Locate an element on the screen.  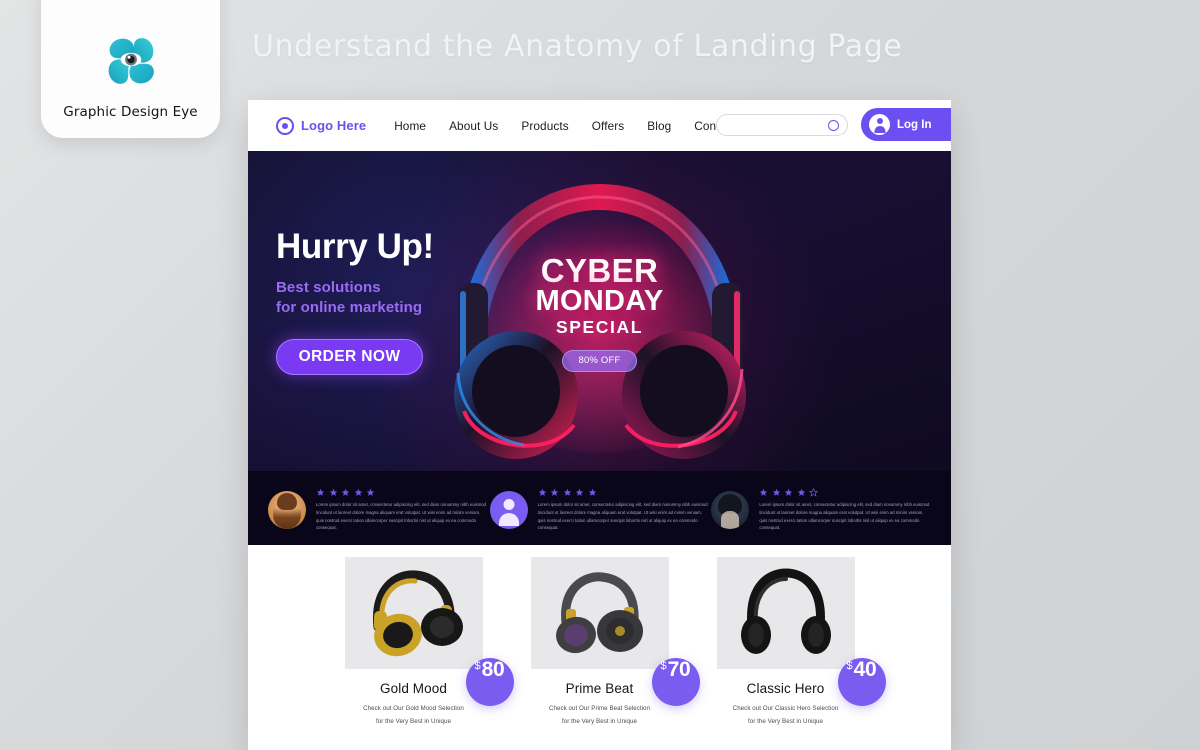
woman-photo-avatar is located at coordinates (287, 509).